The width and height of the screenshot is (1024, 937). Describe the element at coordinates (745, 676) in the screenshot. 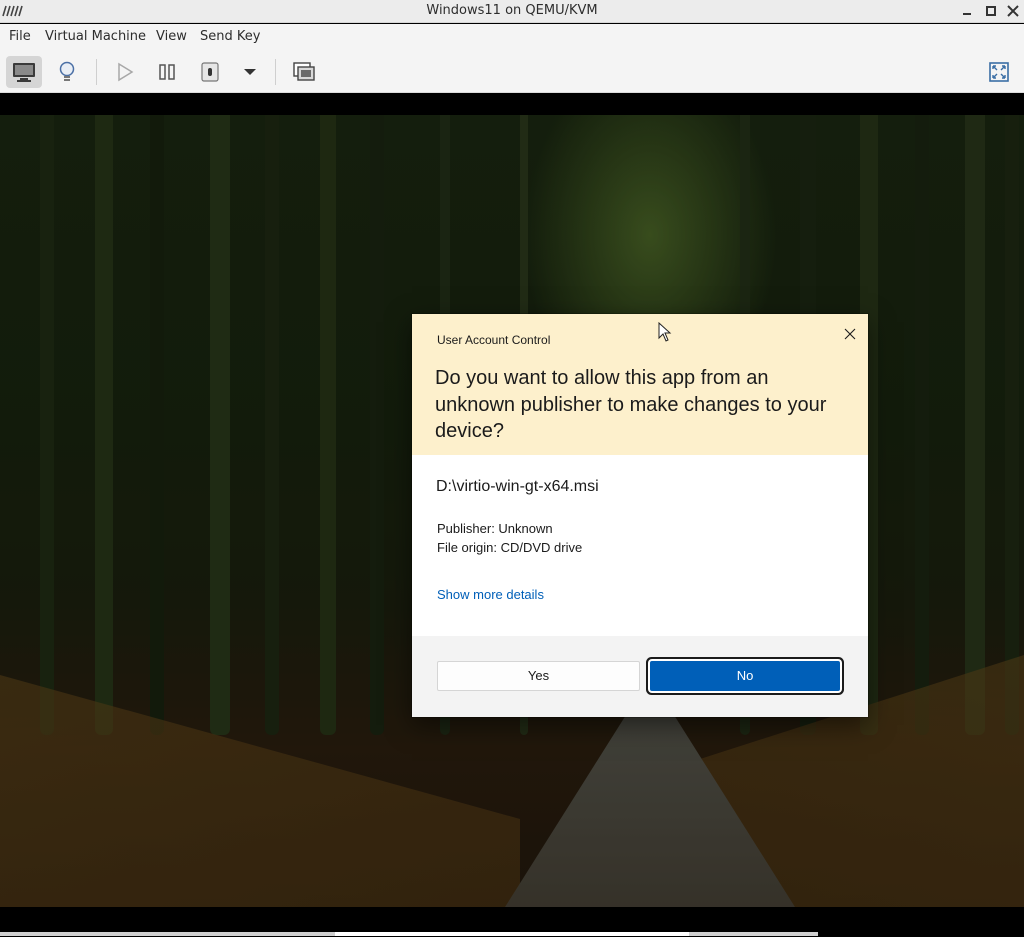

I see `no-button: No` at that location.